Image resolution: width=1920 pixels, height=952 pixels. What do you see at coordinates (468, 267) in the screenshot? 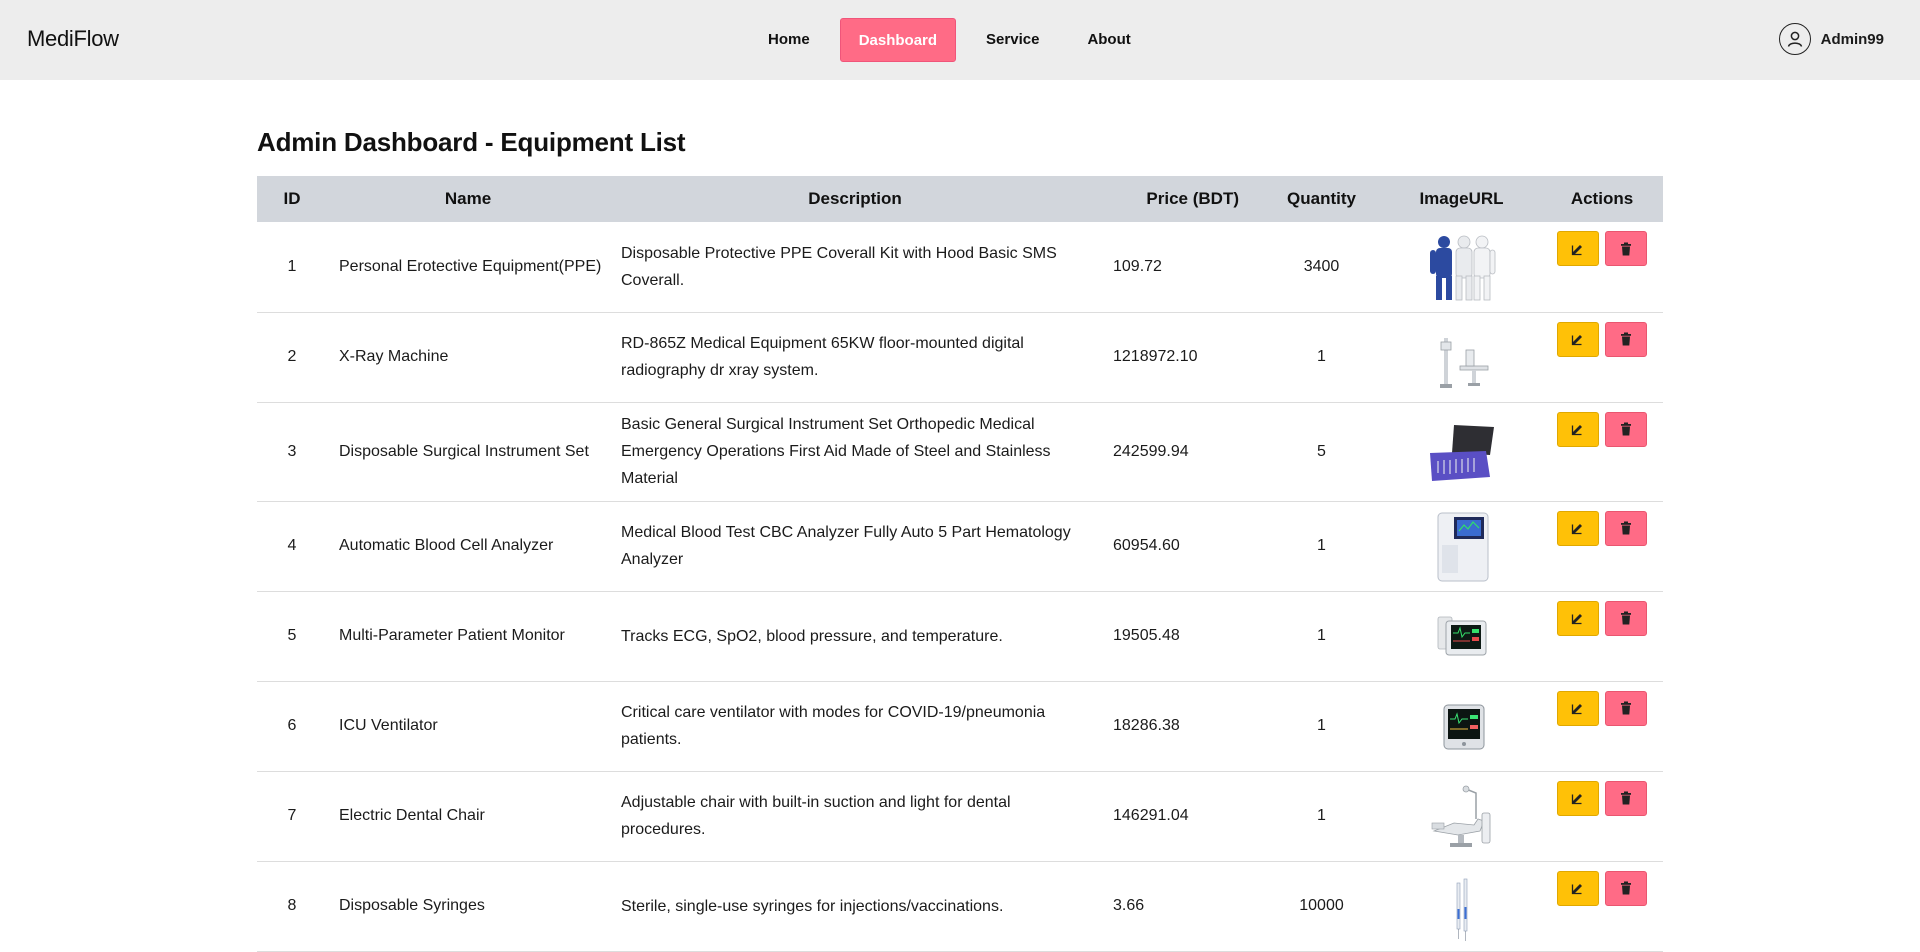
I see `cell-name: Personal Erotective Equipment(PPE)` at bounding box center [468, 267].